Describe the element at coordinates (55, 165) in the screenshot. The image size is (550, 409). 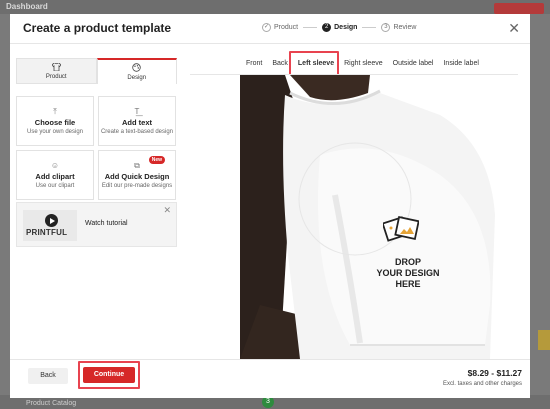
I see `smile-icon: ☺` at that location.